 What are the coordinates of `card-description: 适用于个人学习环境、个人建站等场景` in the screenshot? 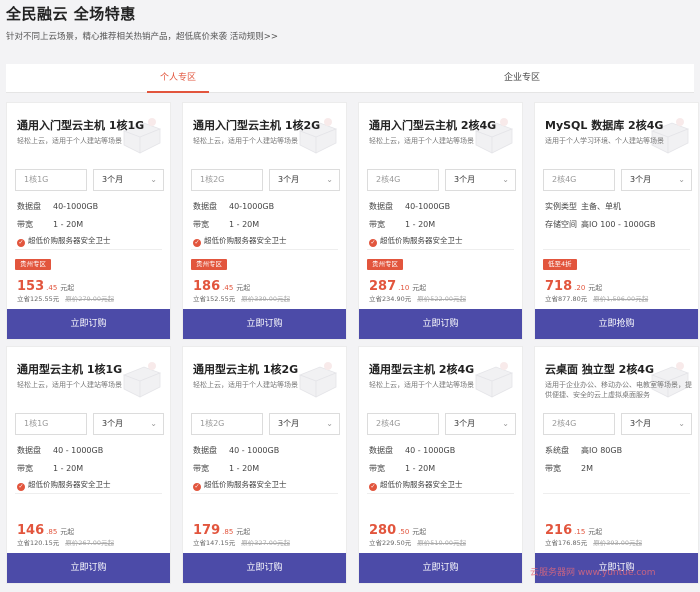 It's located at (604, 141).